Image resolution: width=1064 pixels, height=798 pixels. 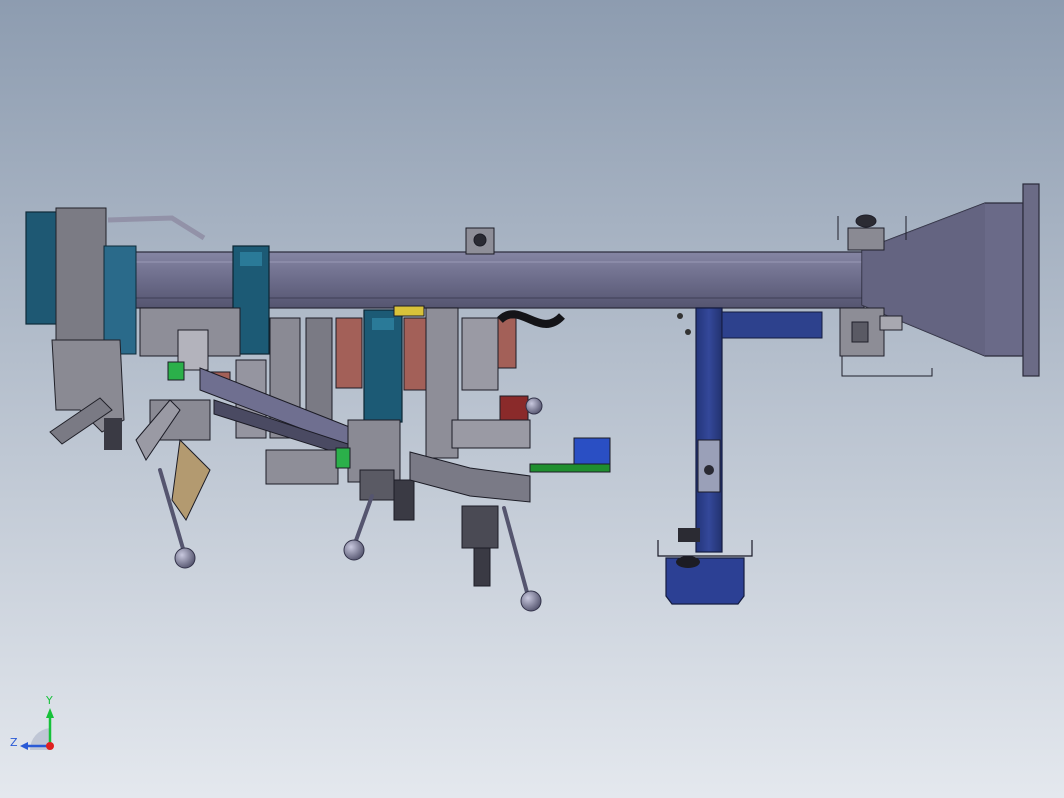 What do you see at coordinates (14, 742) in the screenshot?
I see `z-axis-label: Z` at bounding box center [14, 742].